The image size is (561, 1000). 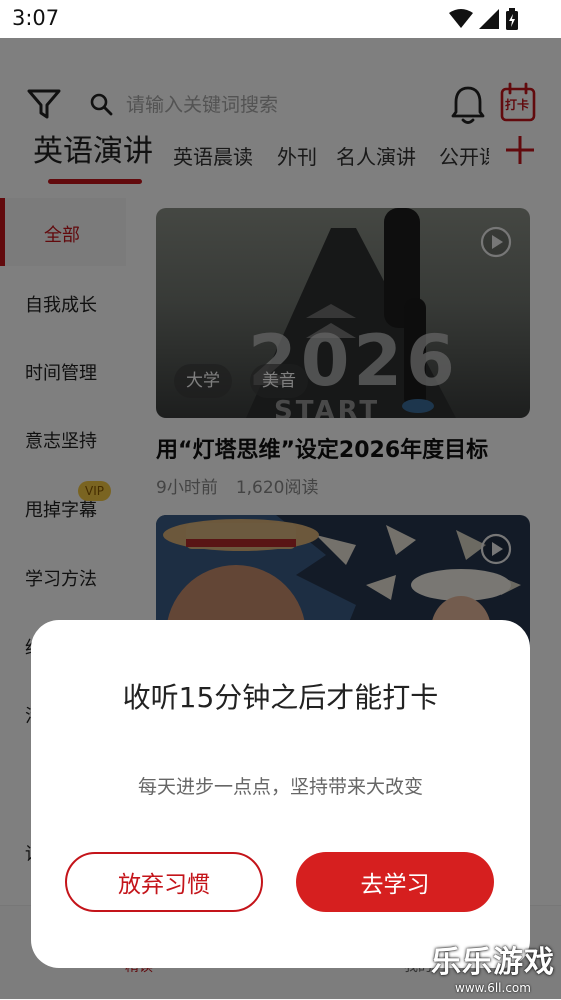 What do you see at coordinates (489, 19) in the screenshot?
I see `signal-icon` at bounding box center [489, 19].